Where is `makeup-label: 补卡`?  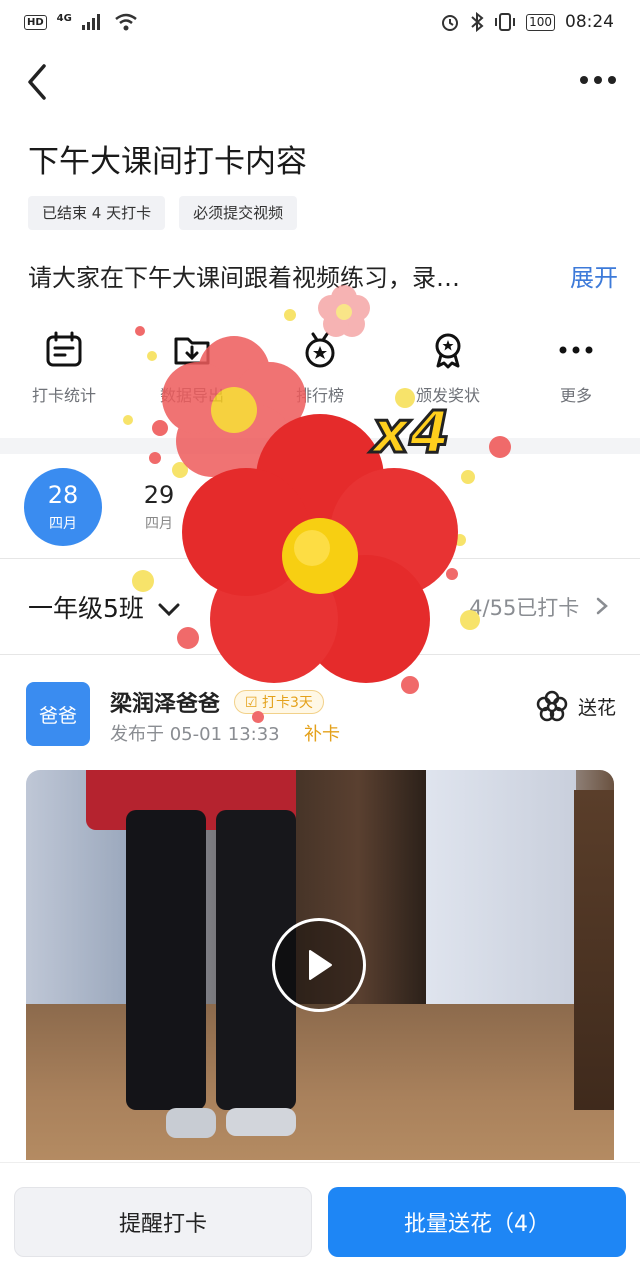
makeup-label: 补卡 is located at coordinates (322, 734).